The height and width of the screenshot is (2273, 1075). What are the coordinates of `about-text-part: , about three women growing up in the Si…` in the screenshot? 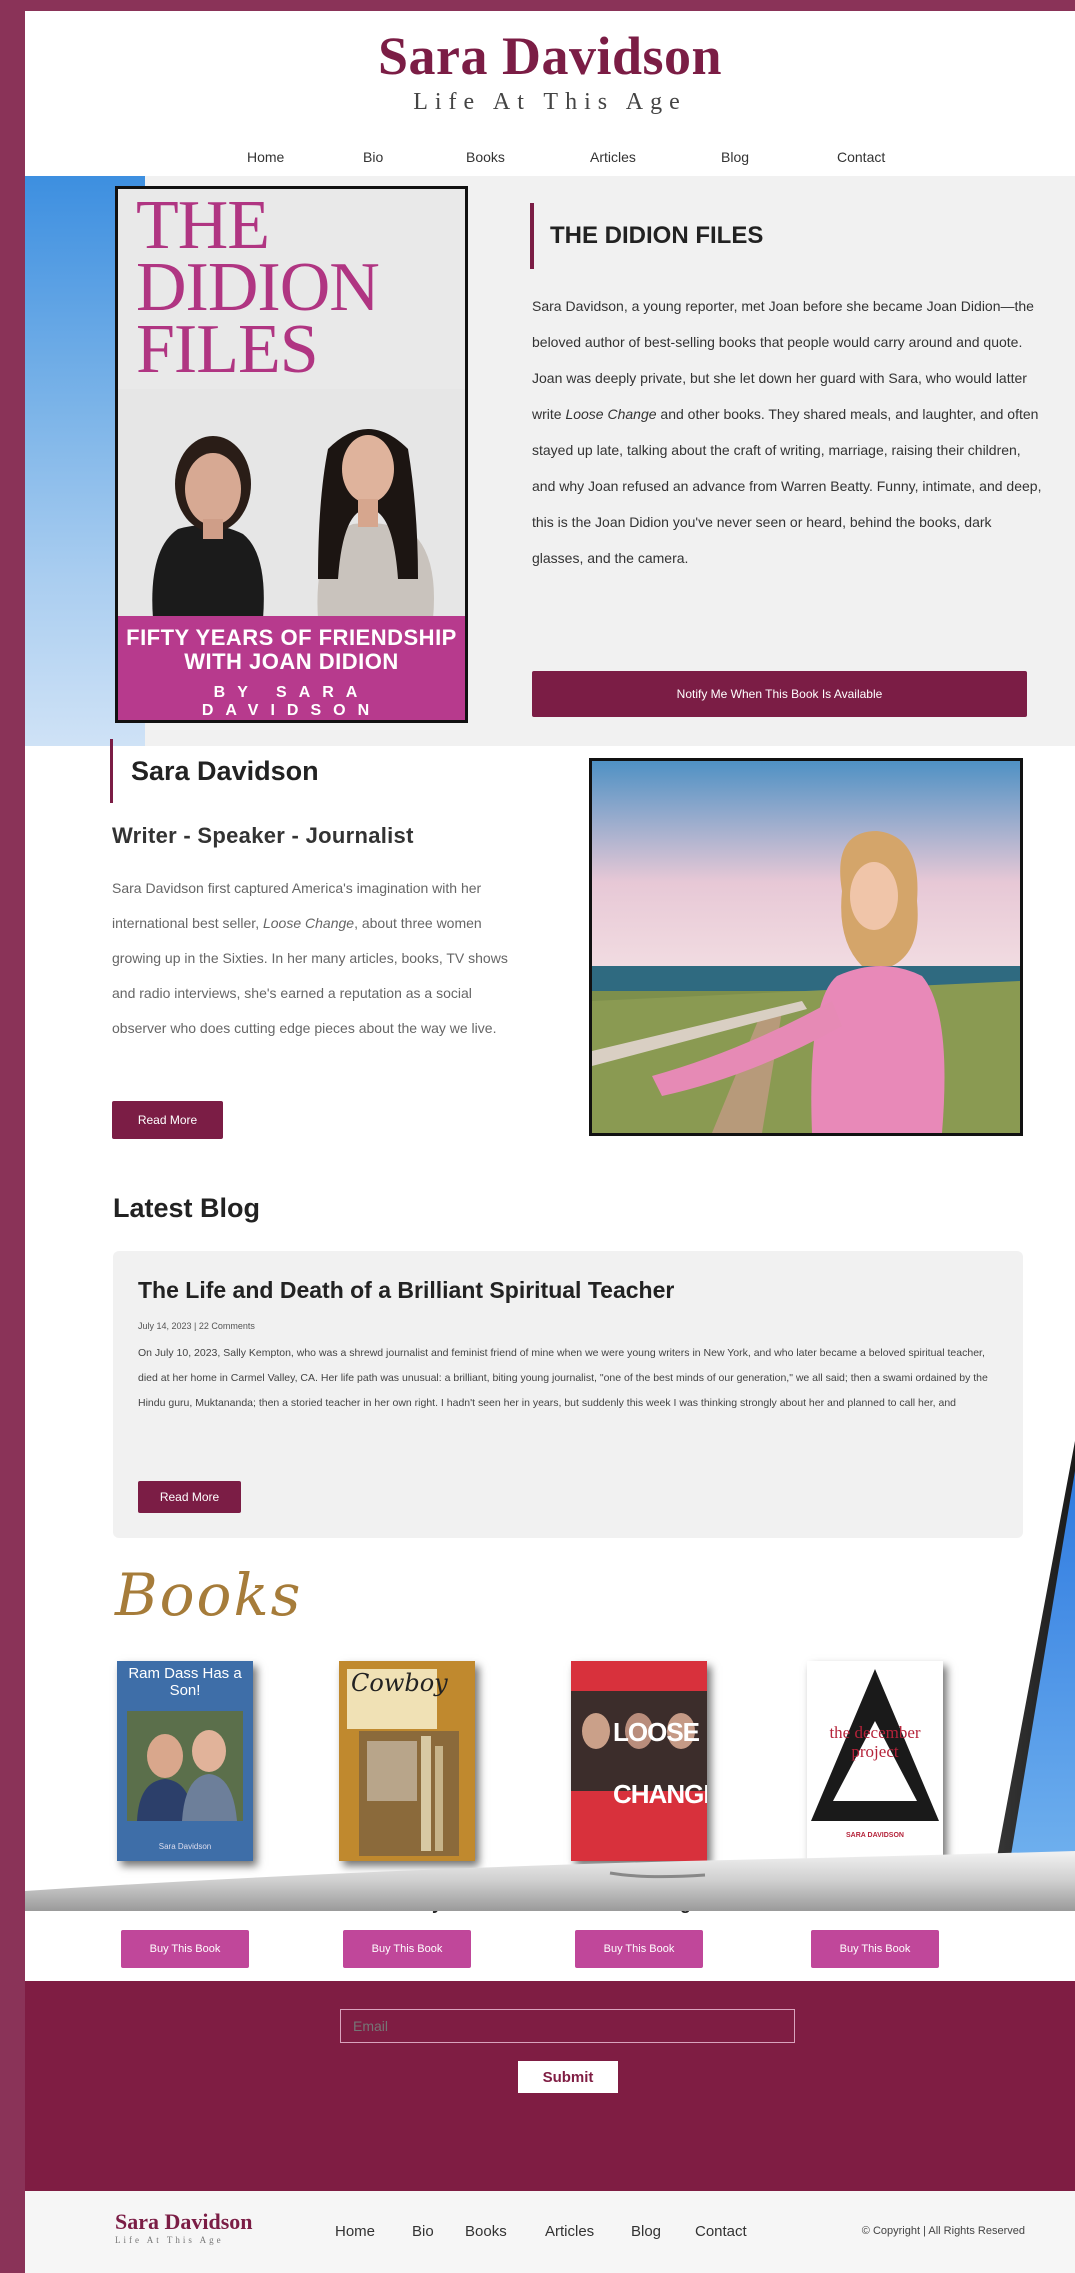 It's located at (310, 975).